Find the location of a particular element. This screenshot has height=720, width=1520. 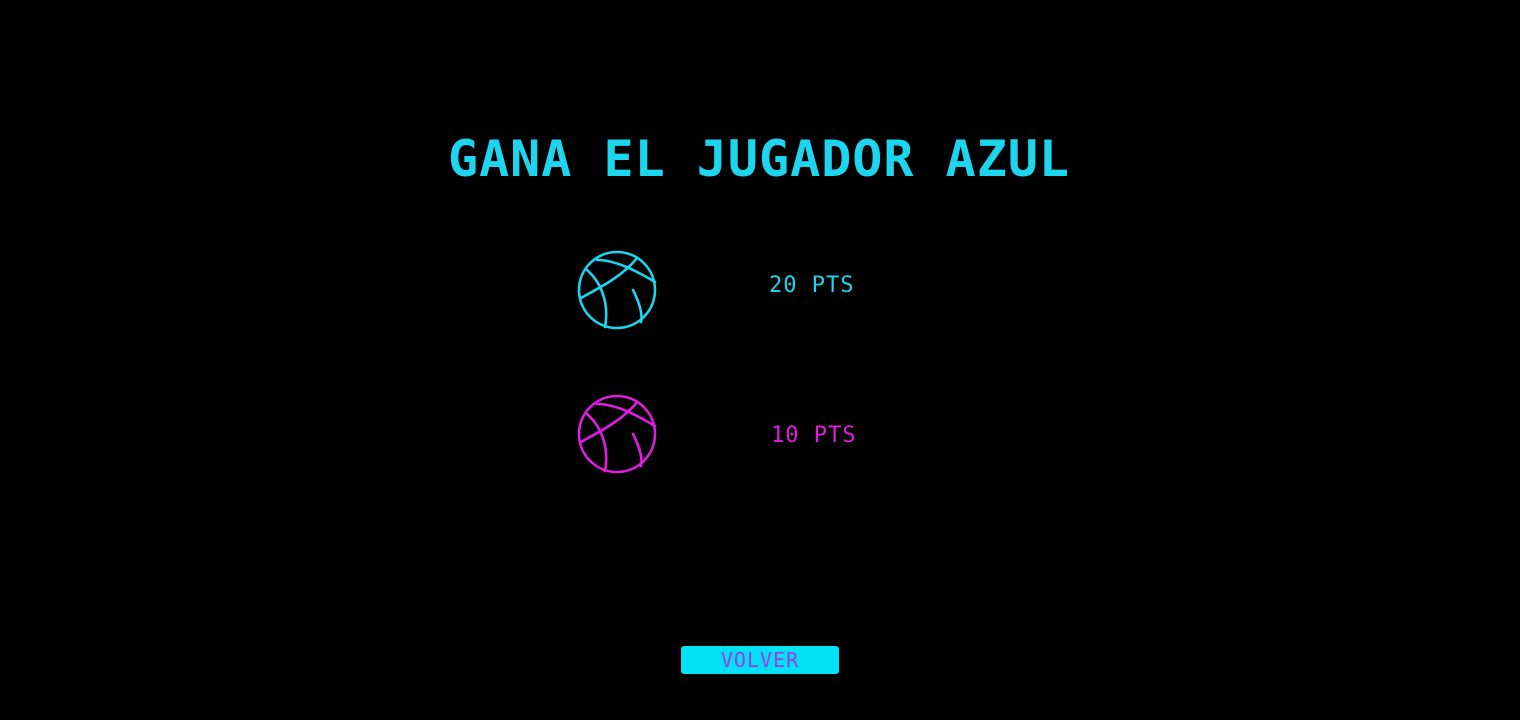

winner-title: GANA EL JUGADOR AZUL is located at coordinates (759, 159).